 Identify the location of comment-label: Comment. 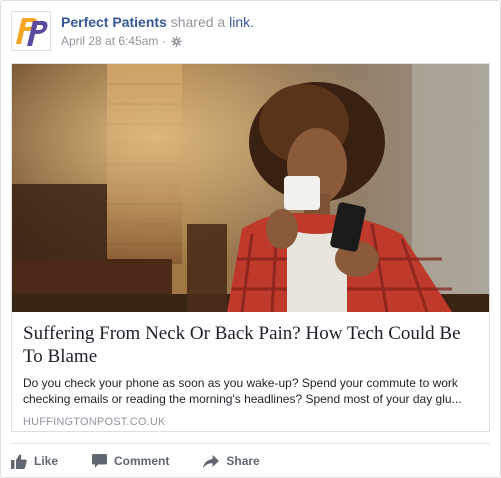
(142, 461).